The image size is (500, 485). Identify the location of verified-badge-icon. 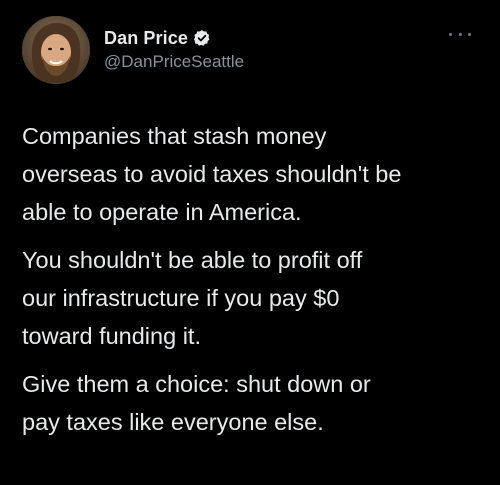
(202, 38).